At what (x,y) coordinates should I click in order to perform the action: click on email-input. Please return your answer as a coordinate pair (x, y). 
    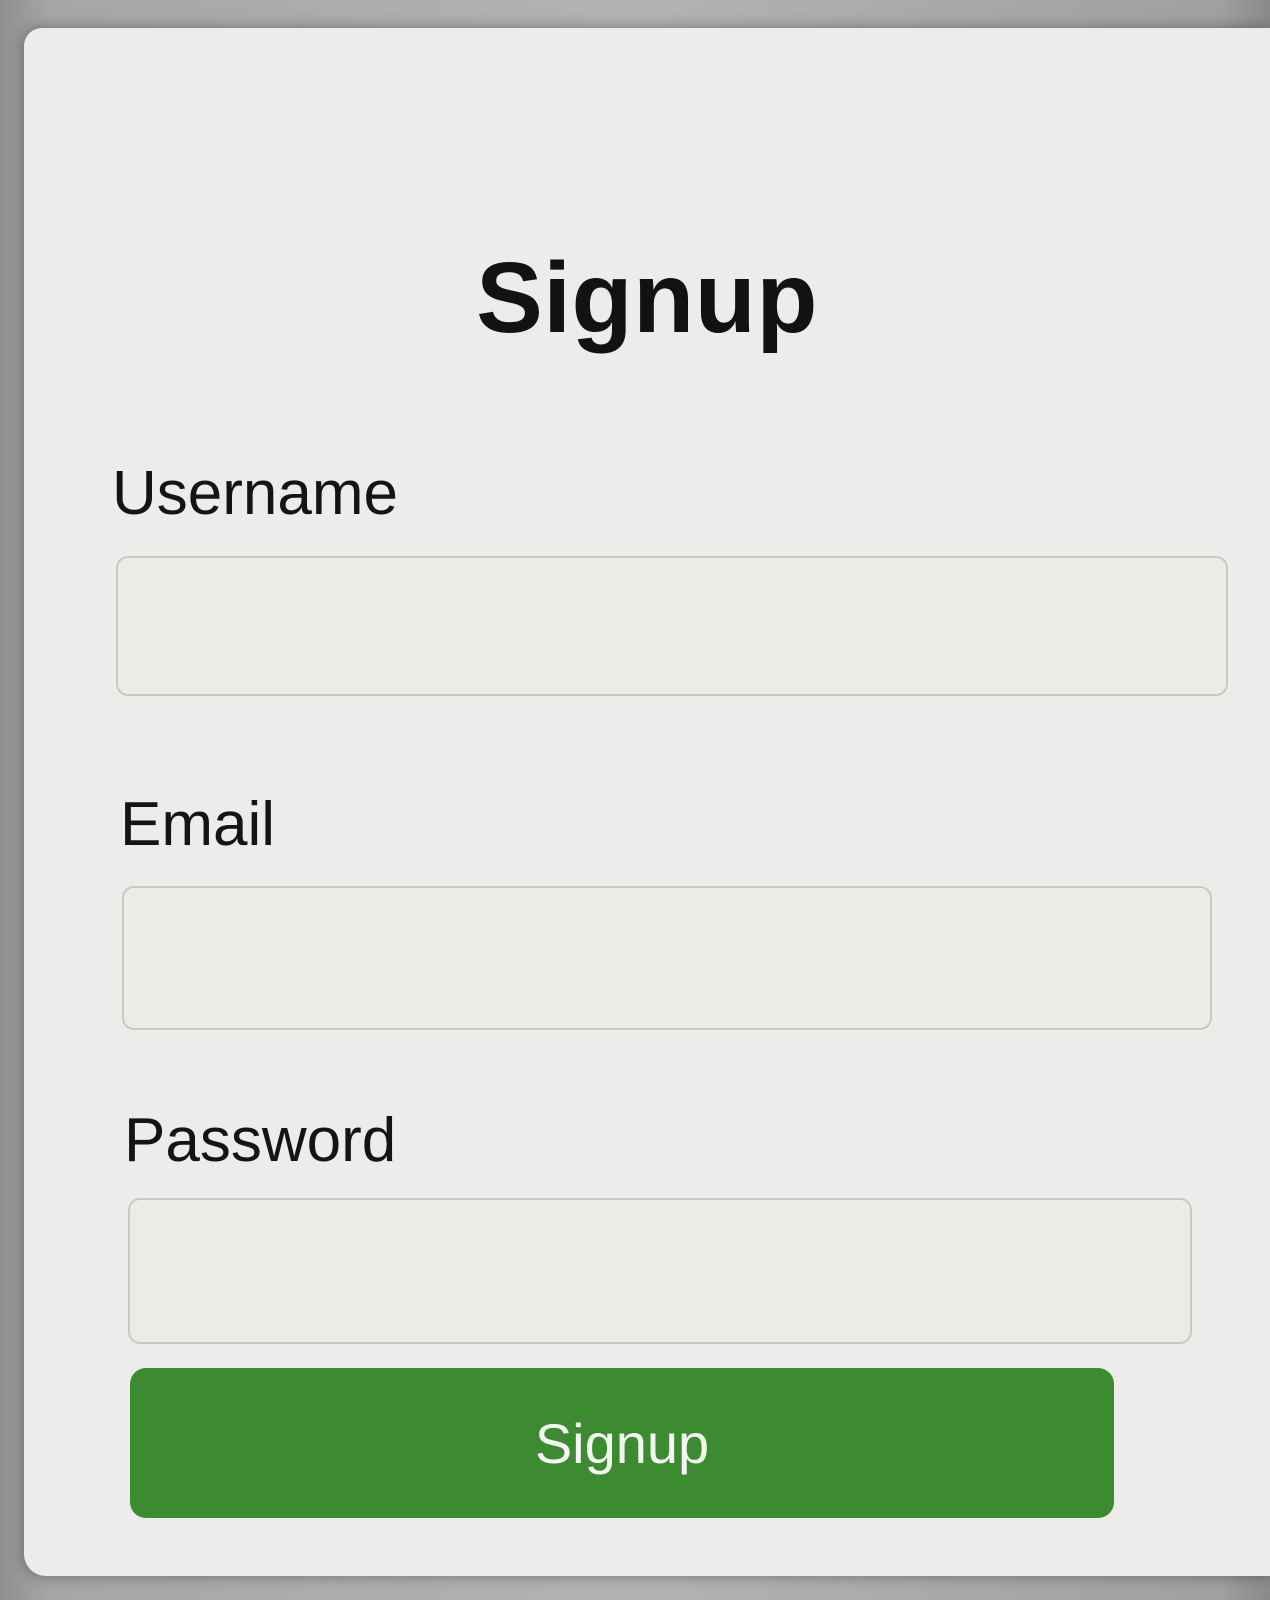
    Looking at the image, I should click on (667, 958).